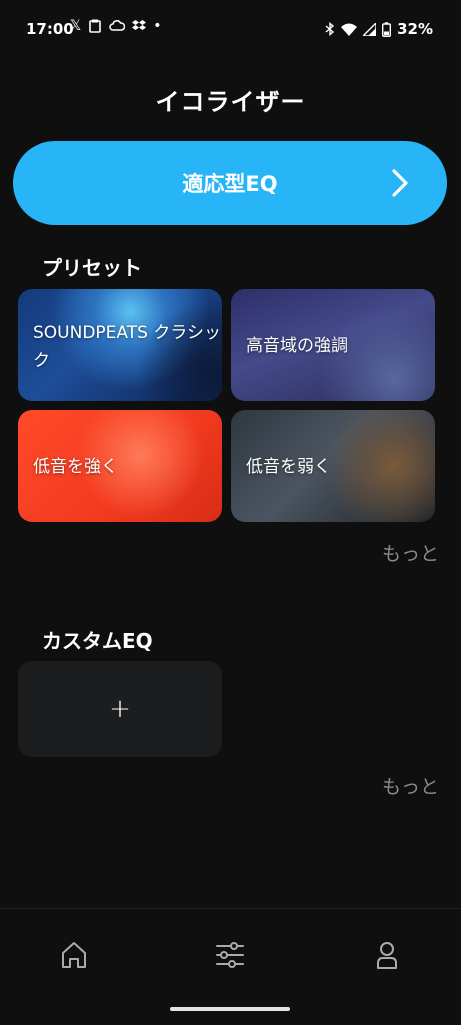 The width and height of the screenshot is (461, 1025). I want to click on adaptive-eq-label: 適応型EQ, so click(230, 184).